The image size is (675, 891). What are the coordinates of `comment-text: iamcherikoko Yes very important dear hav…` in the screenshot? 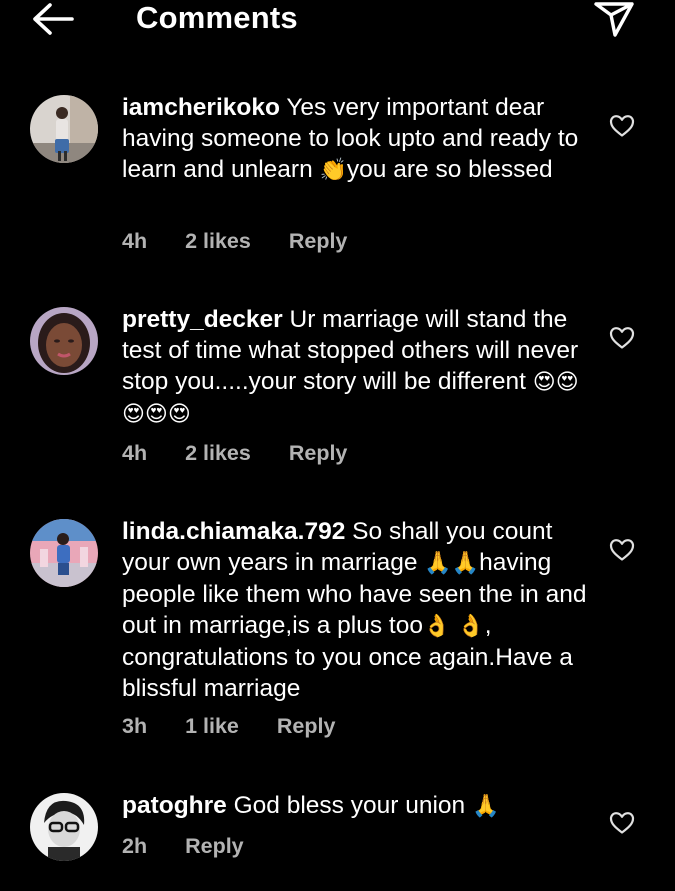 It's located at (350, 138).